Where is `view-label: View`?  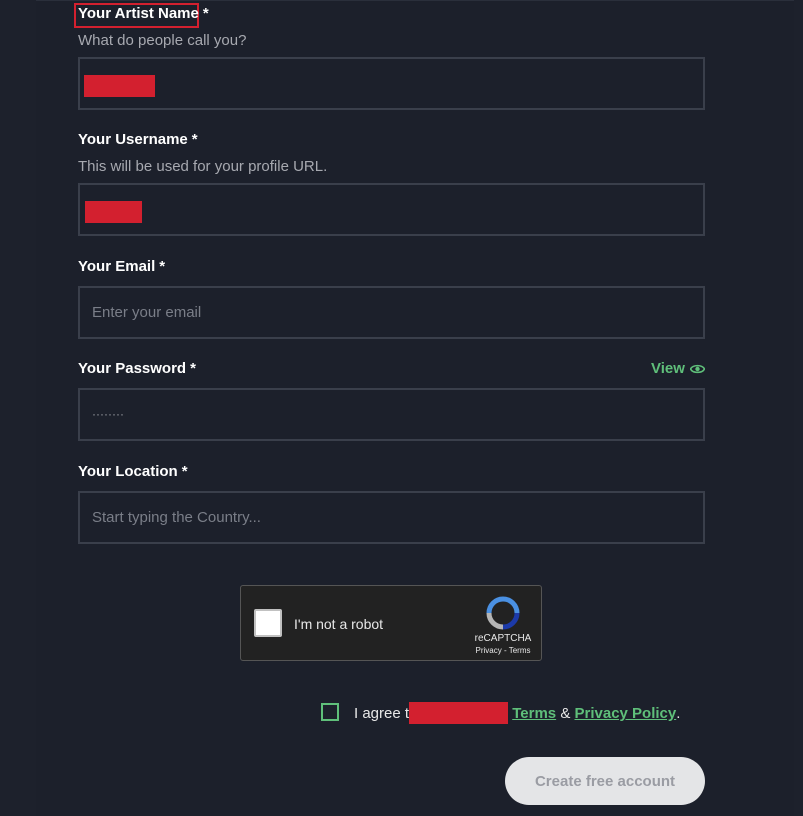 view-label: View is located at coordinates (668, 368).